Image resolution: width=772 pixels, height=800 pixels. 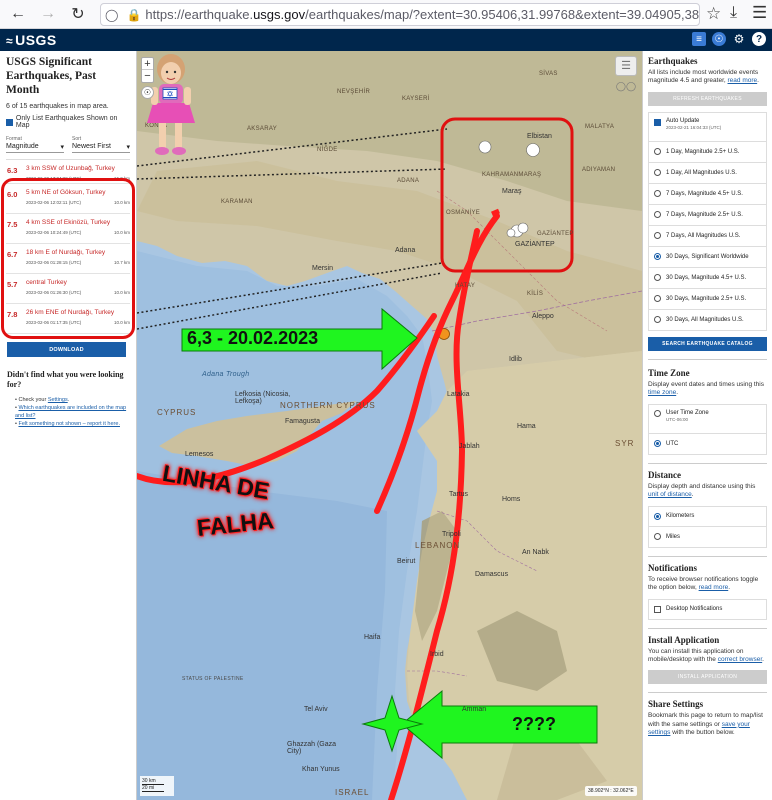 I want to click on map-label-gaziantep: GAZİANTEP, so click(x=555, y=234).